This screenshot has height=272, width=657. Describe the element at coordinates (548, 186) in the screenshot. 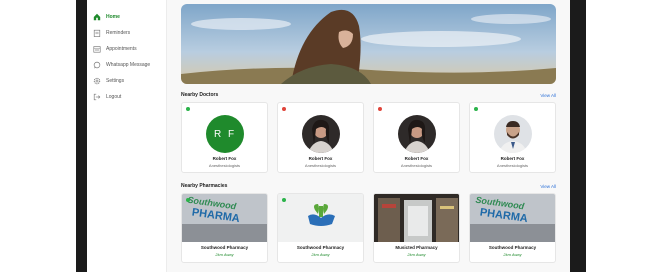

I see `pharmacies-view-all-link: View All` at that location.